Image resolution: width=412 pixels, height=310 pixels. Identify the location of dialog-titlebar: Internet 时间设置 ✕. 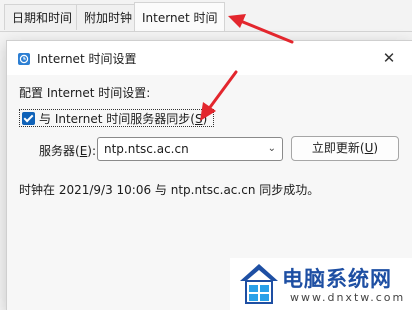
(209, 58).